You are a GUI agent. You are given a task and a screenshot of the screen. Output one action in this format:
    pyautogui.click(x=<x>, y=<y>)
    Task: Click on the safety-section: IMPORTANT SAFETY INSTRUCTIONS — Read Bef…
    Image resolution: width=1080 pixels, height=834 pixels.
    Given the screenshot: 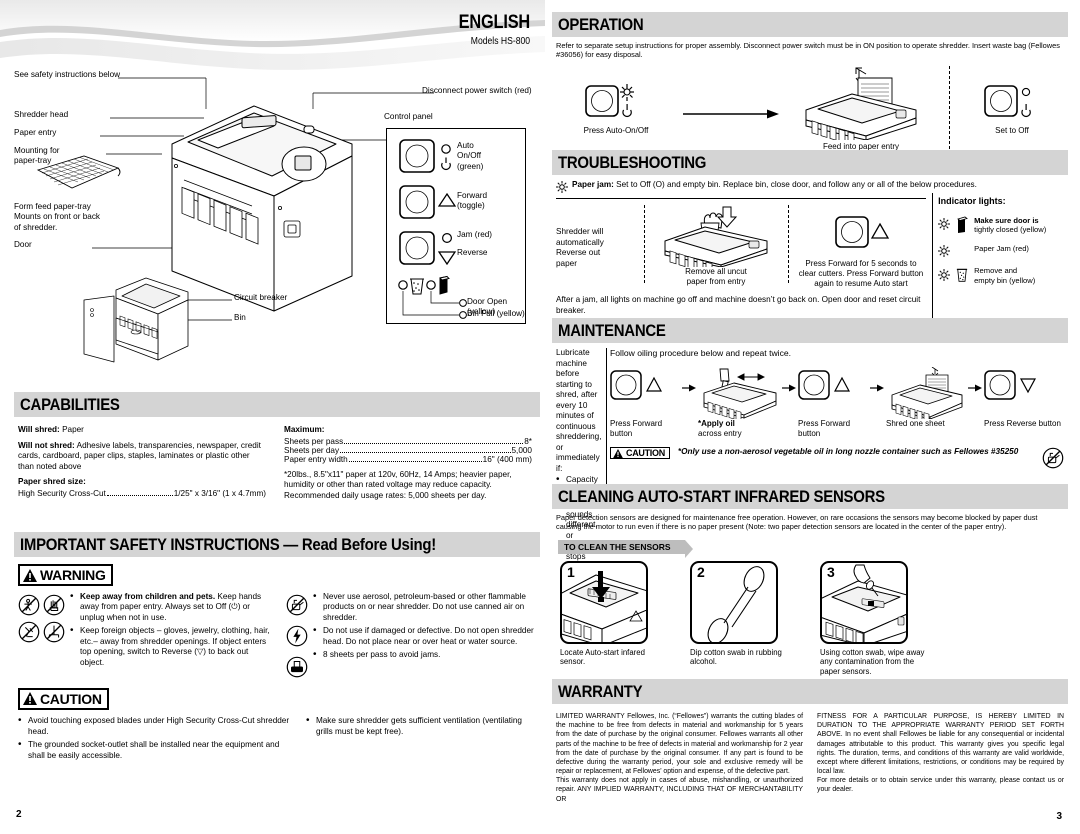 What is the action you would take?
    pyautogui.click(x=277, y=648)
    